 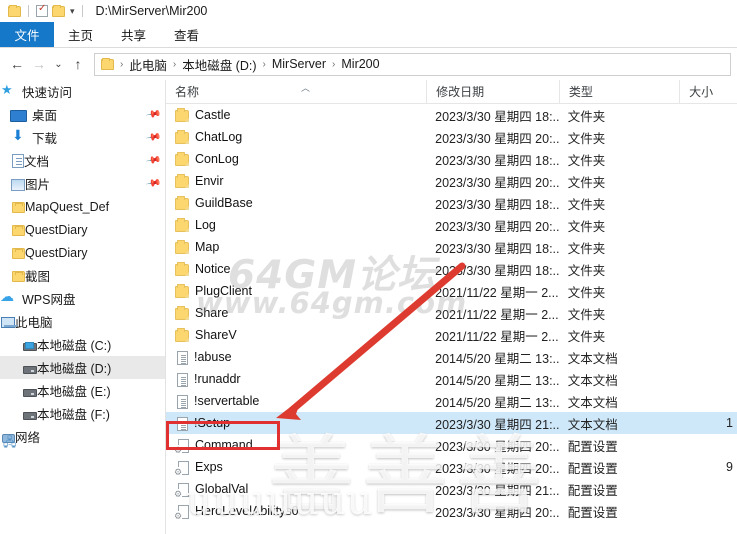 I want to click on back-button: ←, so click(x=17, y=64).